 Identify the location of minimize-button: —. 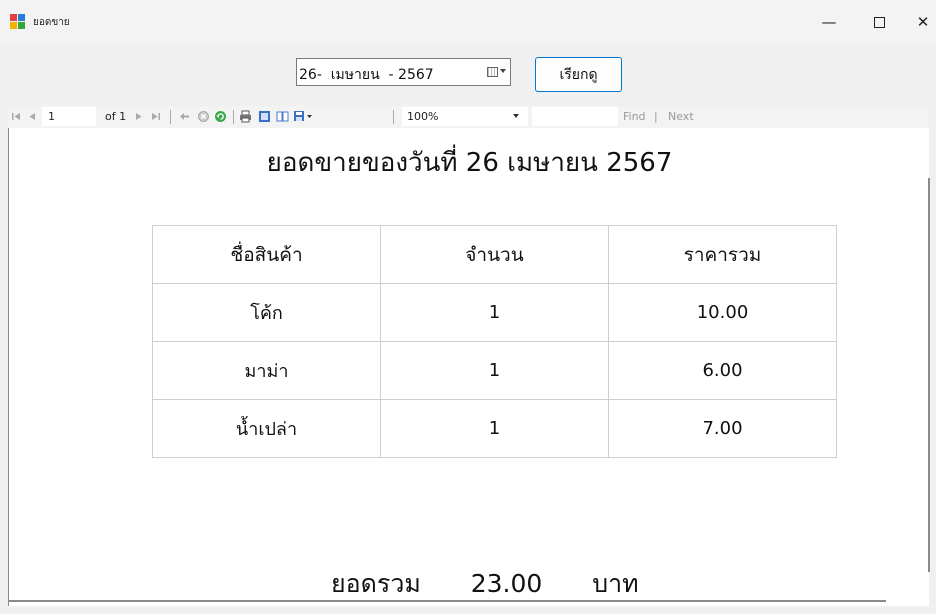
(829, 22).